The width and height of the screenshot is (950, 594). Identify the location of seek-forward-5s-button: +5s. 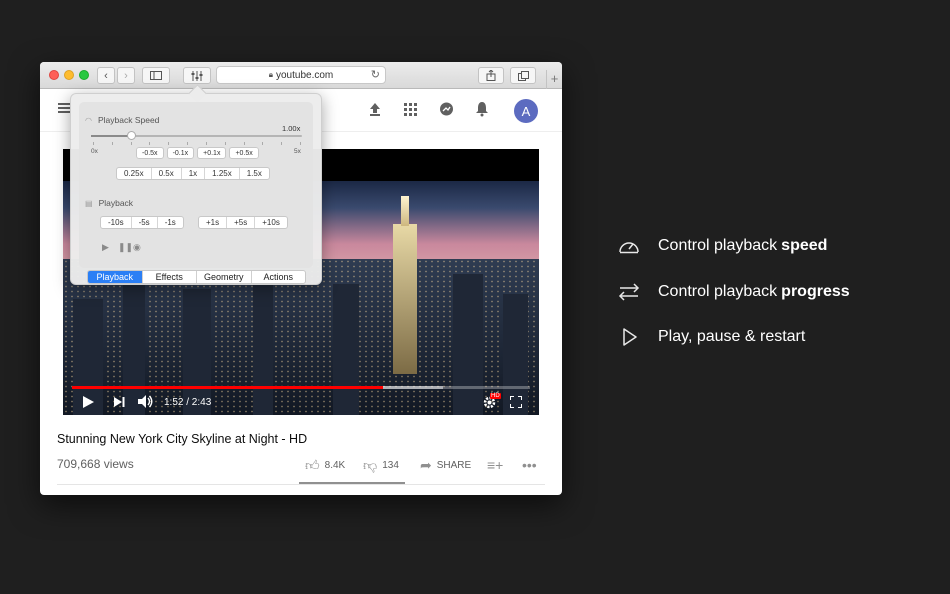
(241, 222).